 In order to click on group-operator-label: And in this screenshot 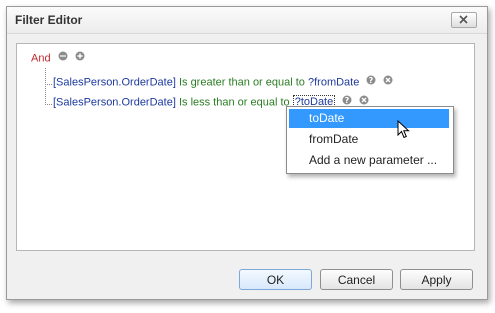, I will do `click(41, 58)`.